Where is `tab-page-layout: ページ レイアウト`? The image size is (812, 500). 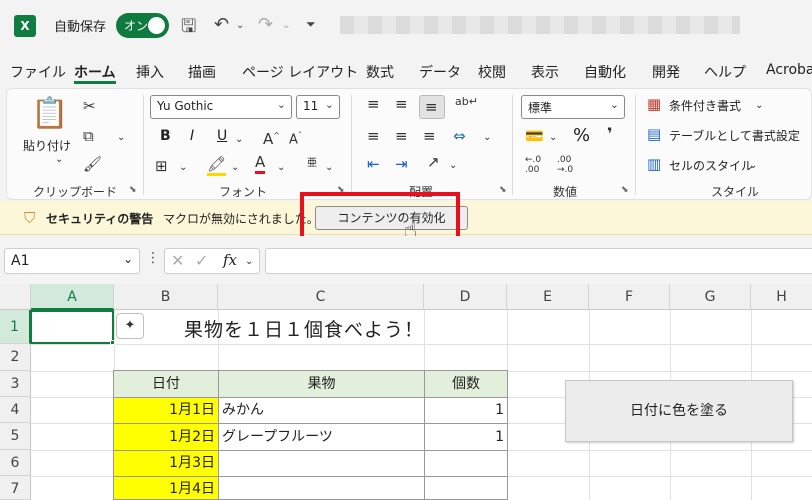
tab-page-layout: ページ レイアウト is located at coordinates (300, 72).